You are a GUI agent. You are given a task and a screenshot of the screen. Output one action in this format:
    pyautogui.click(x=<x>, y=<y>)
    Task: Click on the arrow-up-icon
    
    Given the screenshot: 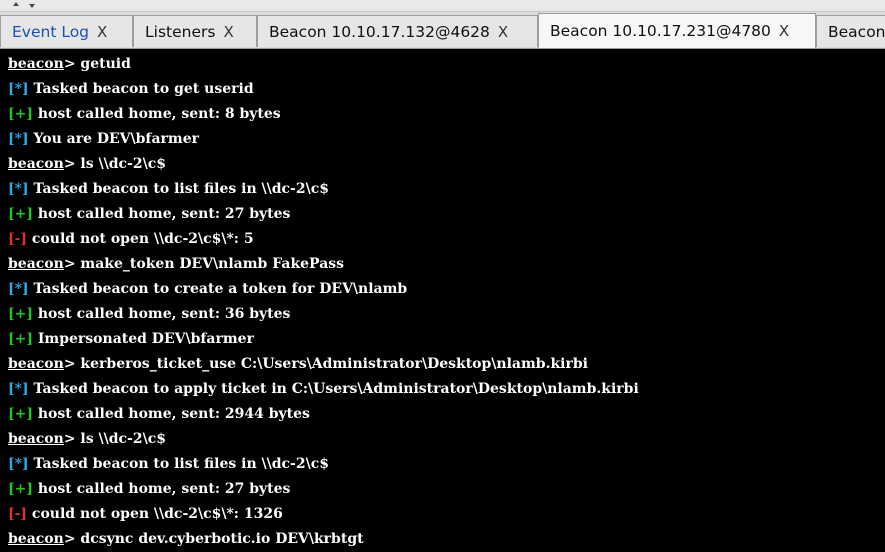 What is the action you would take?
    pyautogui.click(x=16, y=4)
    